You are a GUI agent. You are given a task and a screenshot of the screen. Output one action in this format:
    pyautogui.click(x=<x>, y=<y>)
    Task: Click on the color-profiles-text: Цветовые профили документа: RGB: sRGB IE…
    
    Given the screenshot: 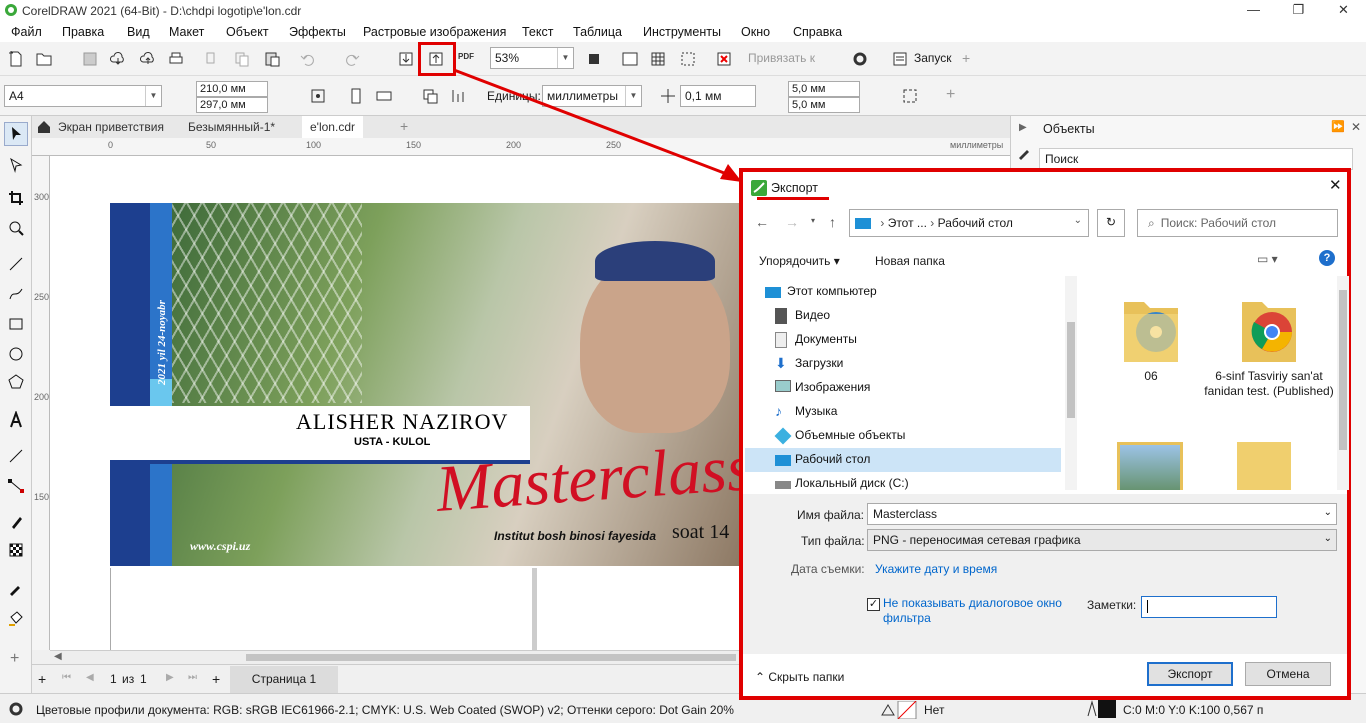 What is the action you would take?
    pyautogui.click(x=385, y=710)
    